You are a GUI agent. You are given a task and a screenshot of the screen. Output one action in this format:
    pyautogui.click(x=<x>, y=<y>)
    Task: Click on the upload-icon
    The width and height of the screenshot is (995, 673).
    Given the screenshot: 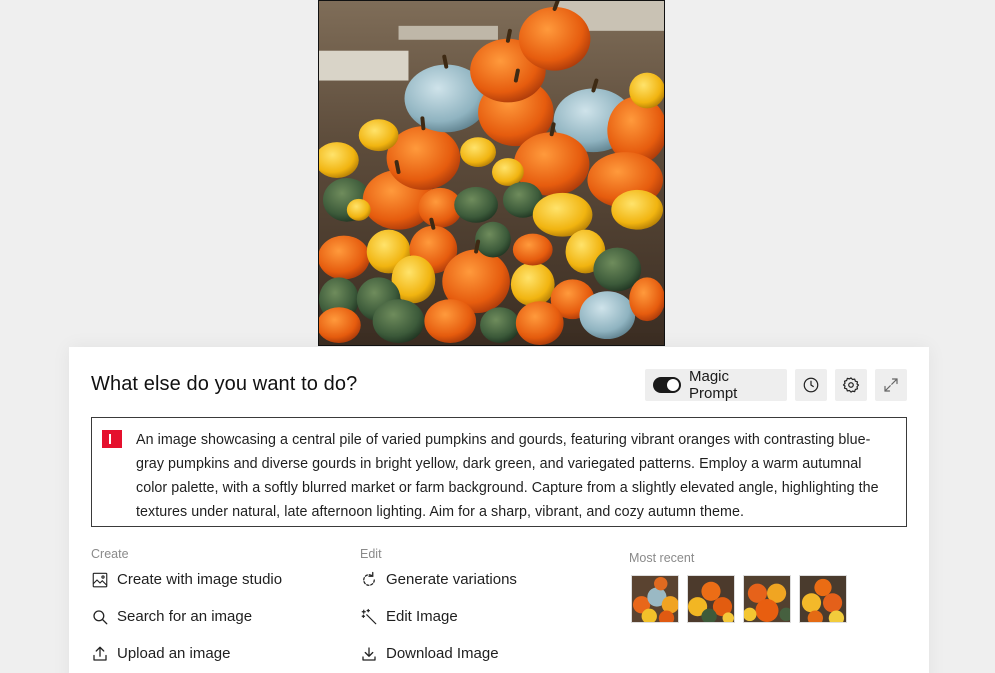 What is the action you would take?
    pyautogui.click(x=100, y=653)
    